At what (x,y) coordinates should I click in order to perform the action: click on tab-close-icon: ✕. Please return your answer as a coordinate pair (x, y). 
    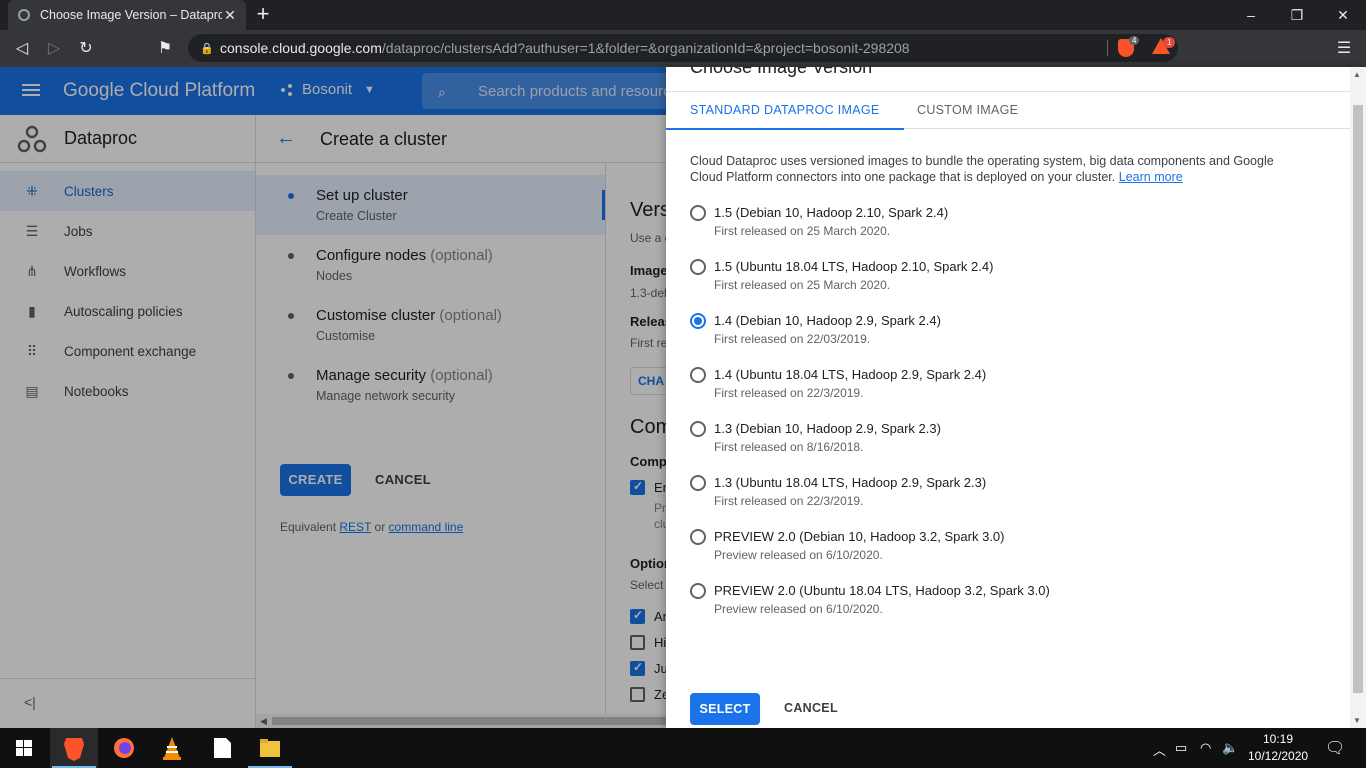
    Looking at the image, I should click on (230, 15).